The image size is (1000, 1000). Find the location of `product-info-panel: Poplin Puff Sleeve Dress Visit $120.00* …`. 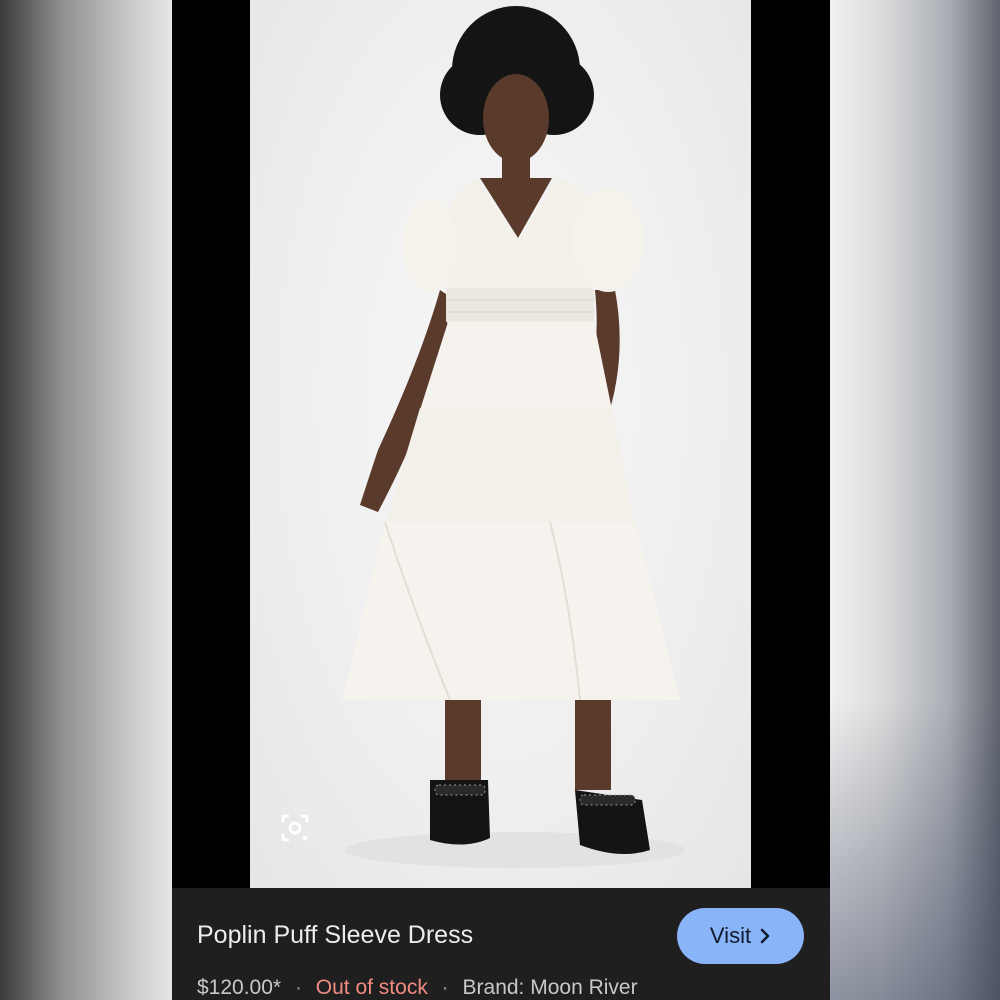

product-info-panel: Poplin Puff Sleeve Dress Visit $120.00* … is located at coordinates (501, 944).